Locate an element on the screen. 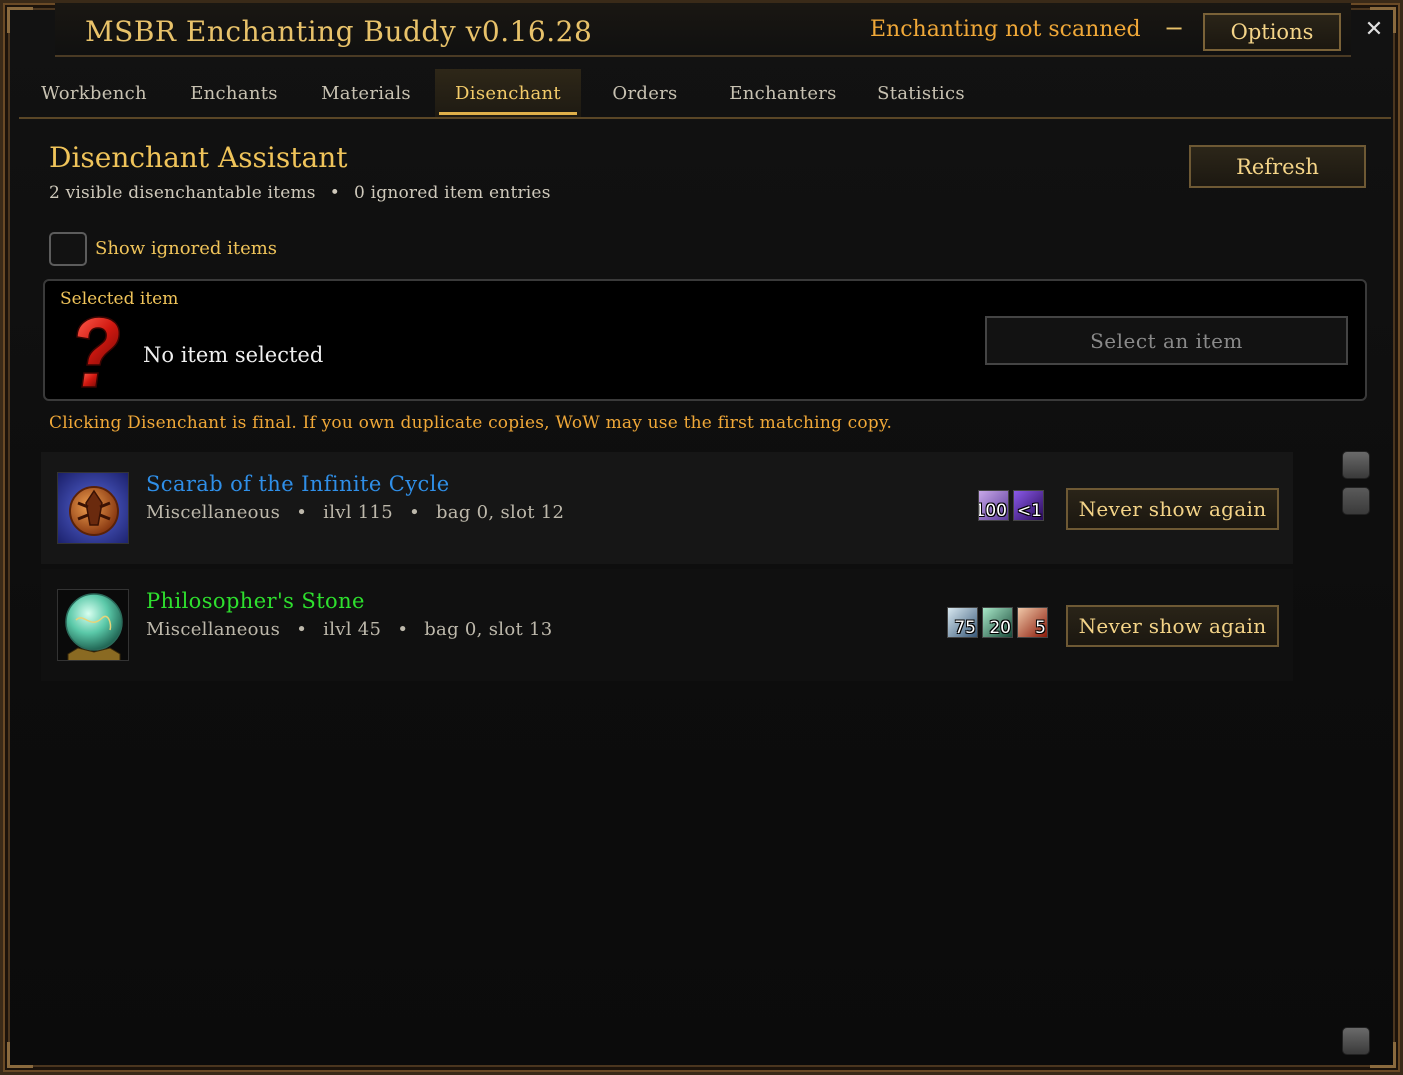  visible-count: 2 visible disenchantable items is located at coordinates (182, 193).